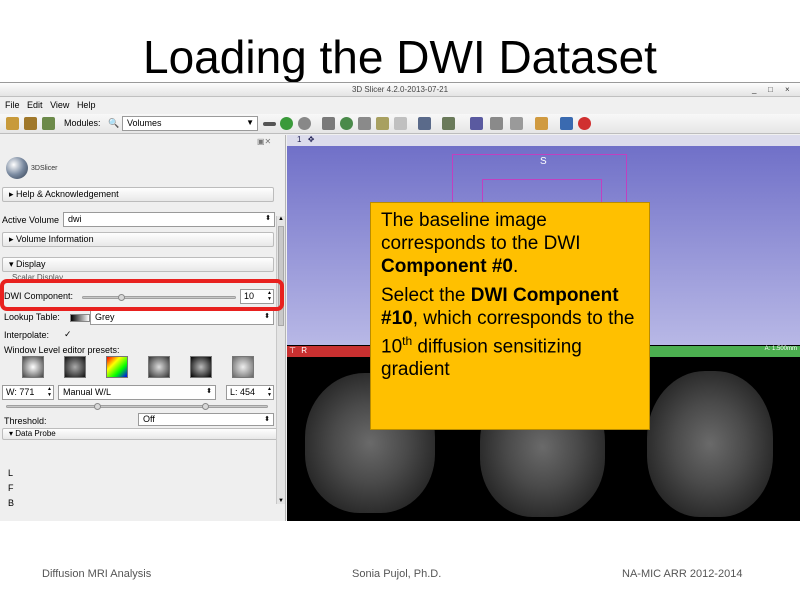 The height and width of the screenshot is (600, 800). What do you see at coordinates (82, 123) in the screenshot?
I see `modules-label: Modules:` at bounding box center [82, 123].